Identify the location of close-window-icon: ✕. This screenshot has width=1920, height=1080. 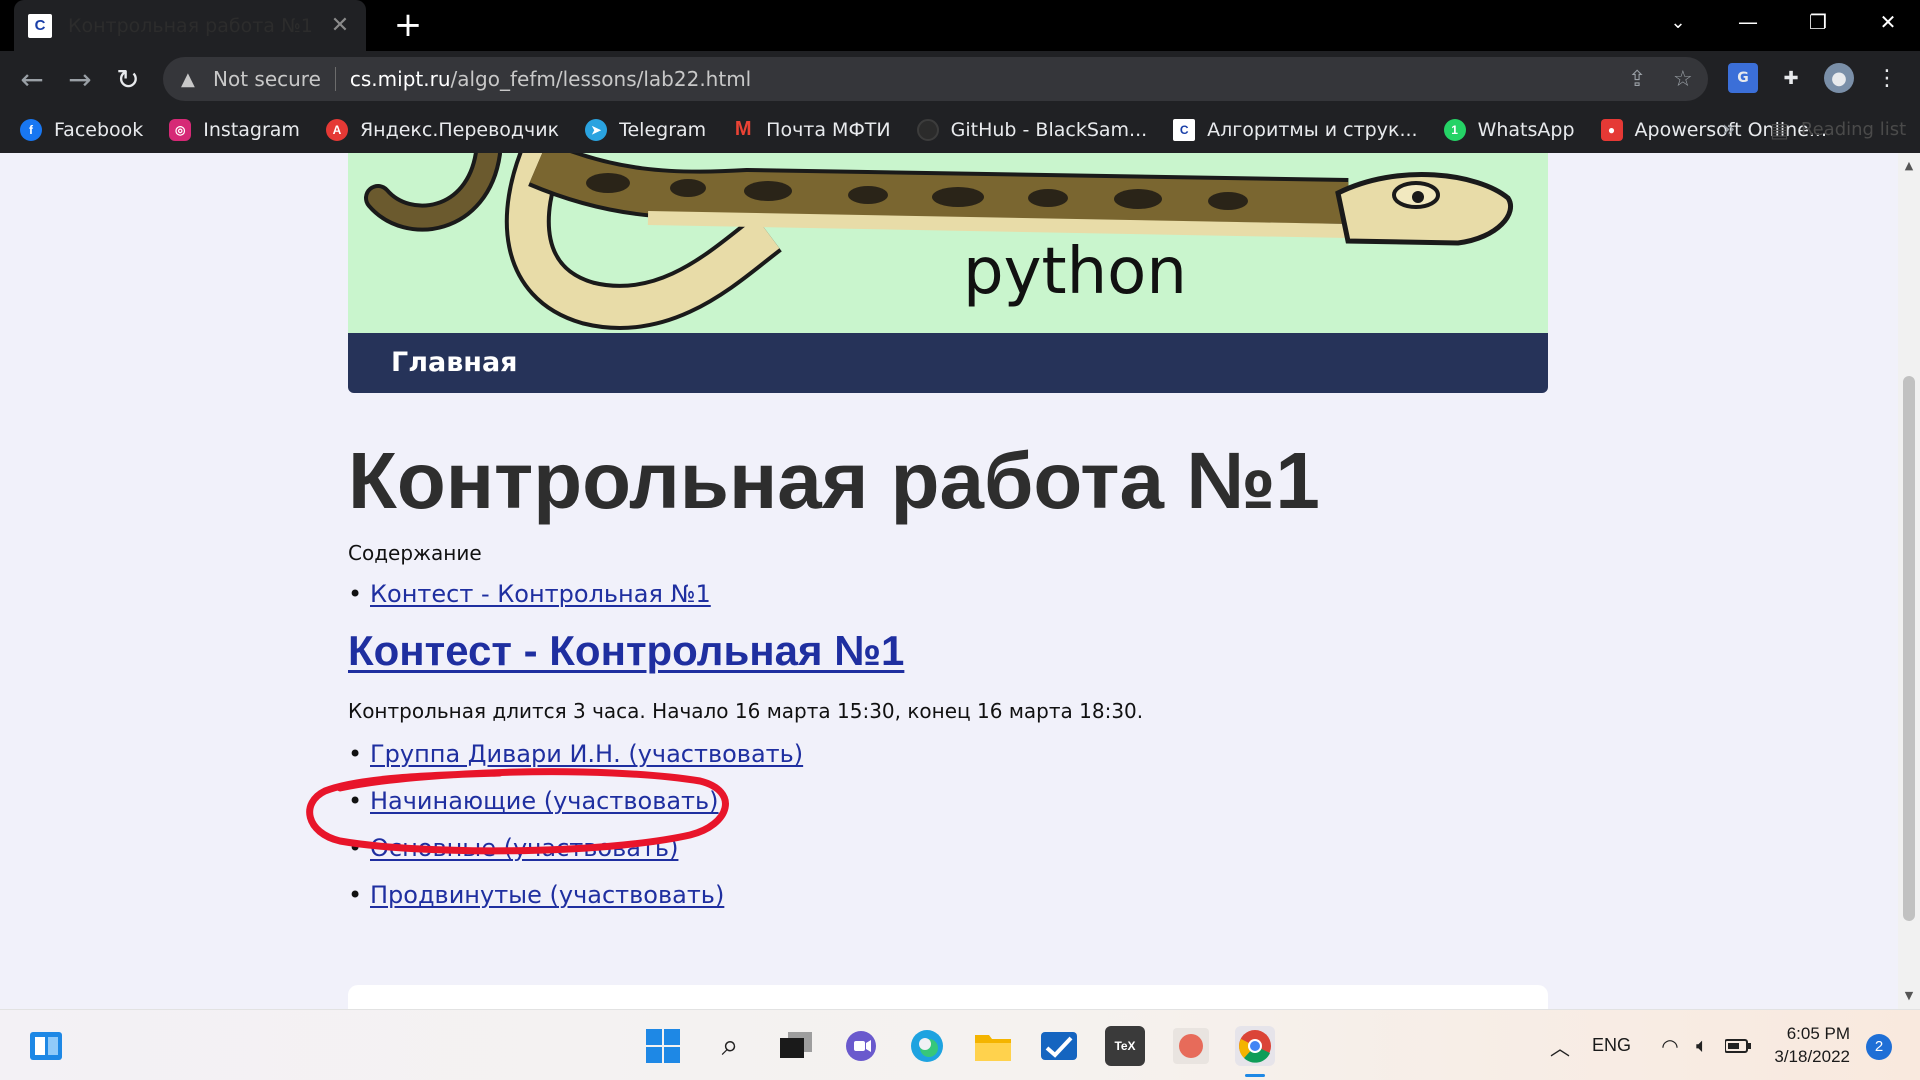
(1888, 22).